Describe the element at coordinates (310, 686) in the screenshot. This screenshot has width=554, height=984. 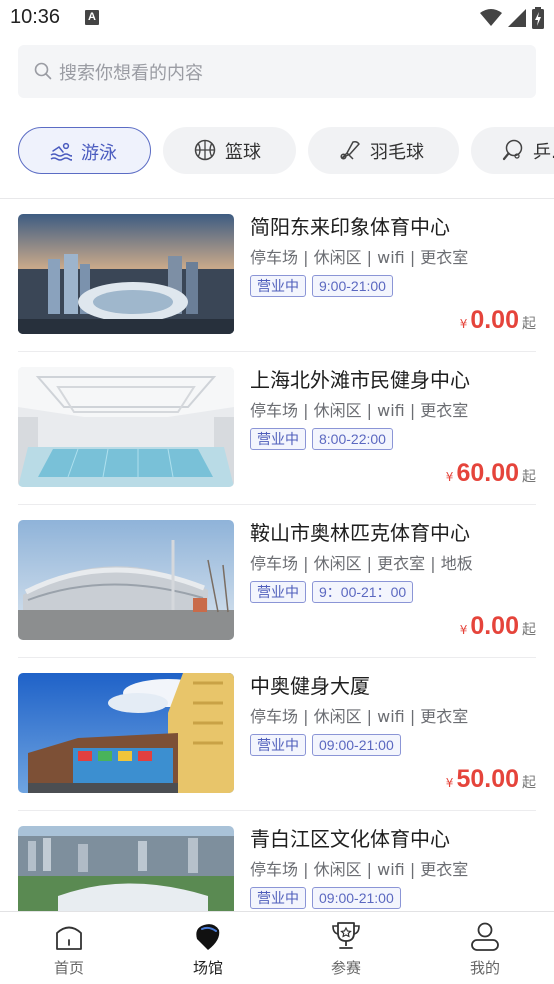
I see `venue-name: 中奥健身大厦` at that location.